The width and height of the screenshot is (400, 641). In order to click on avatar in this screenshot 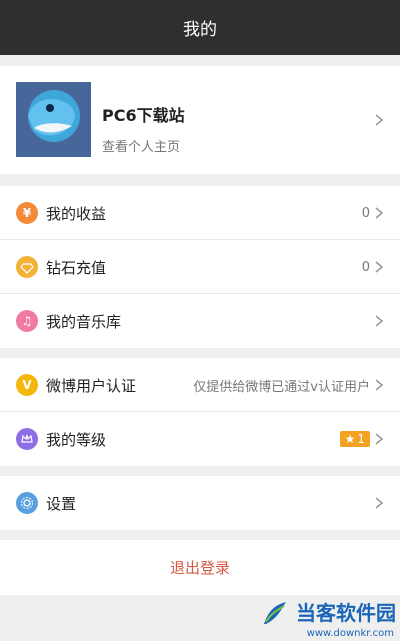, I will do `click(53, 119)`.